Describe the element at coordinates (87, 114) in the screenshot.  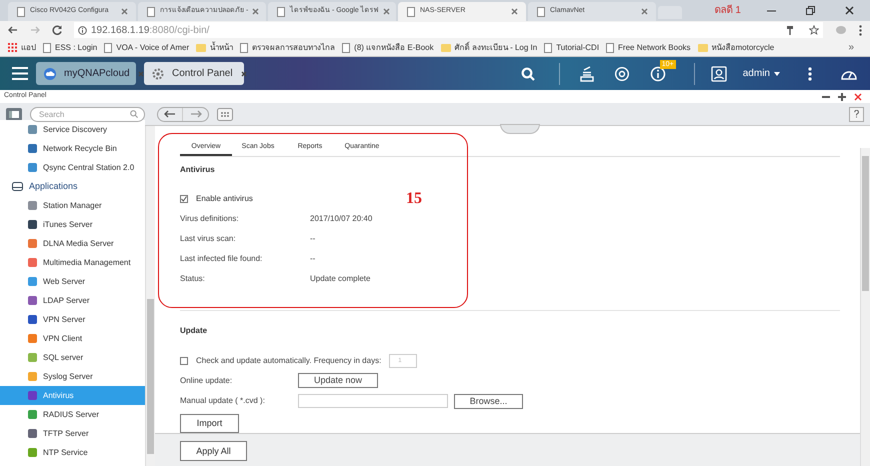
I see `search-field: Search` at that location.